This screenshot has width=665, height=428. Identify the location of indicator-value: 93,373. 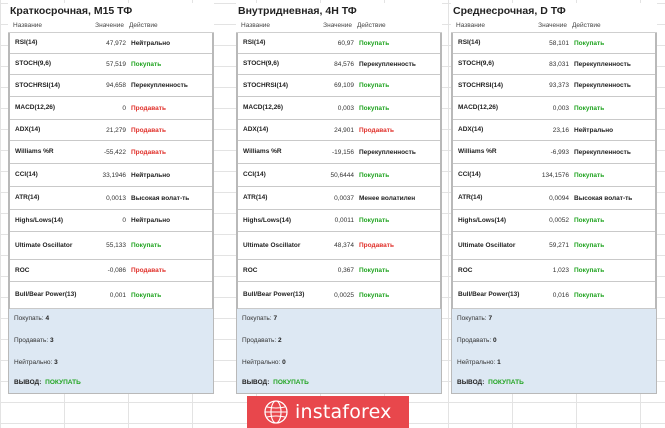
(559, 85).